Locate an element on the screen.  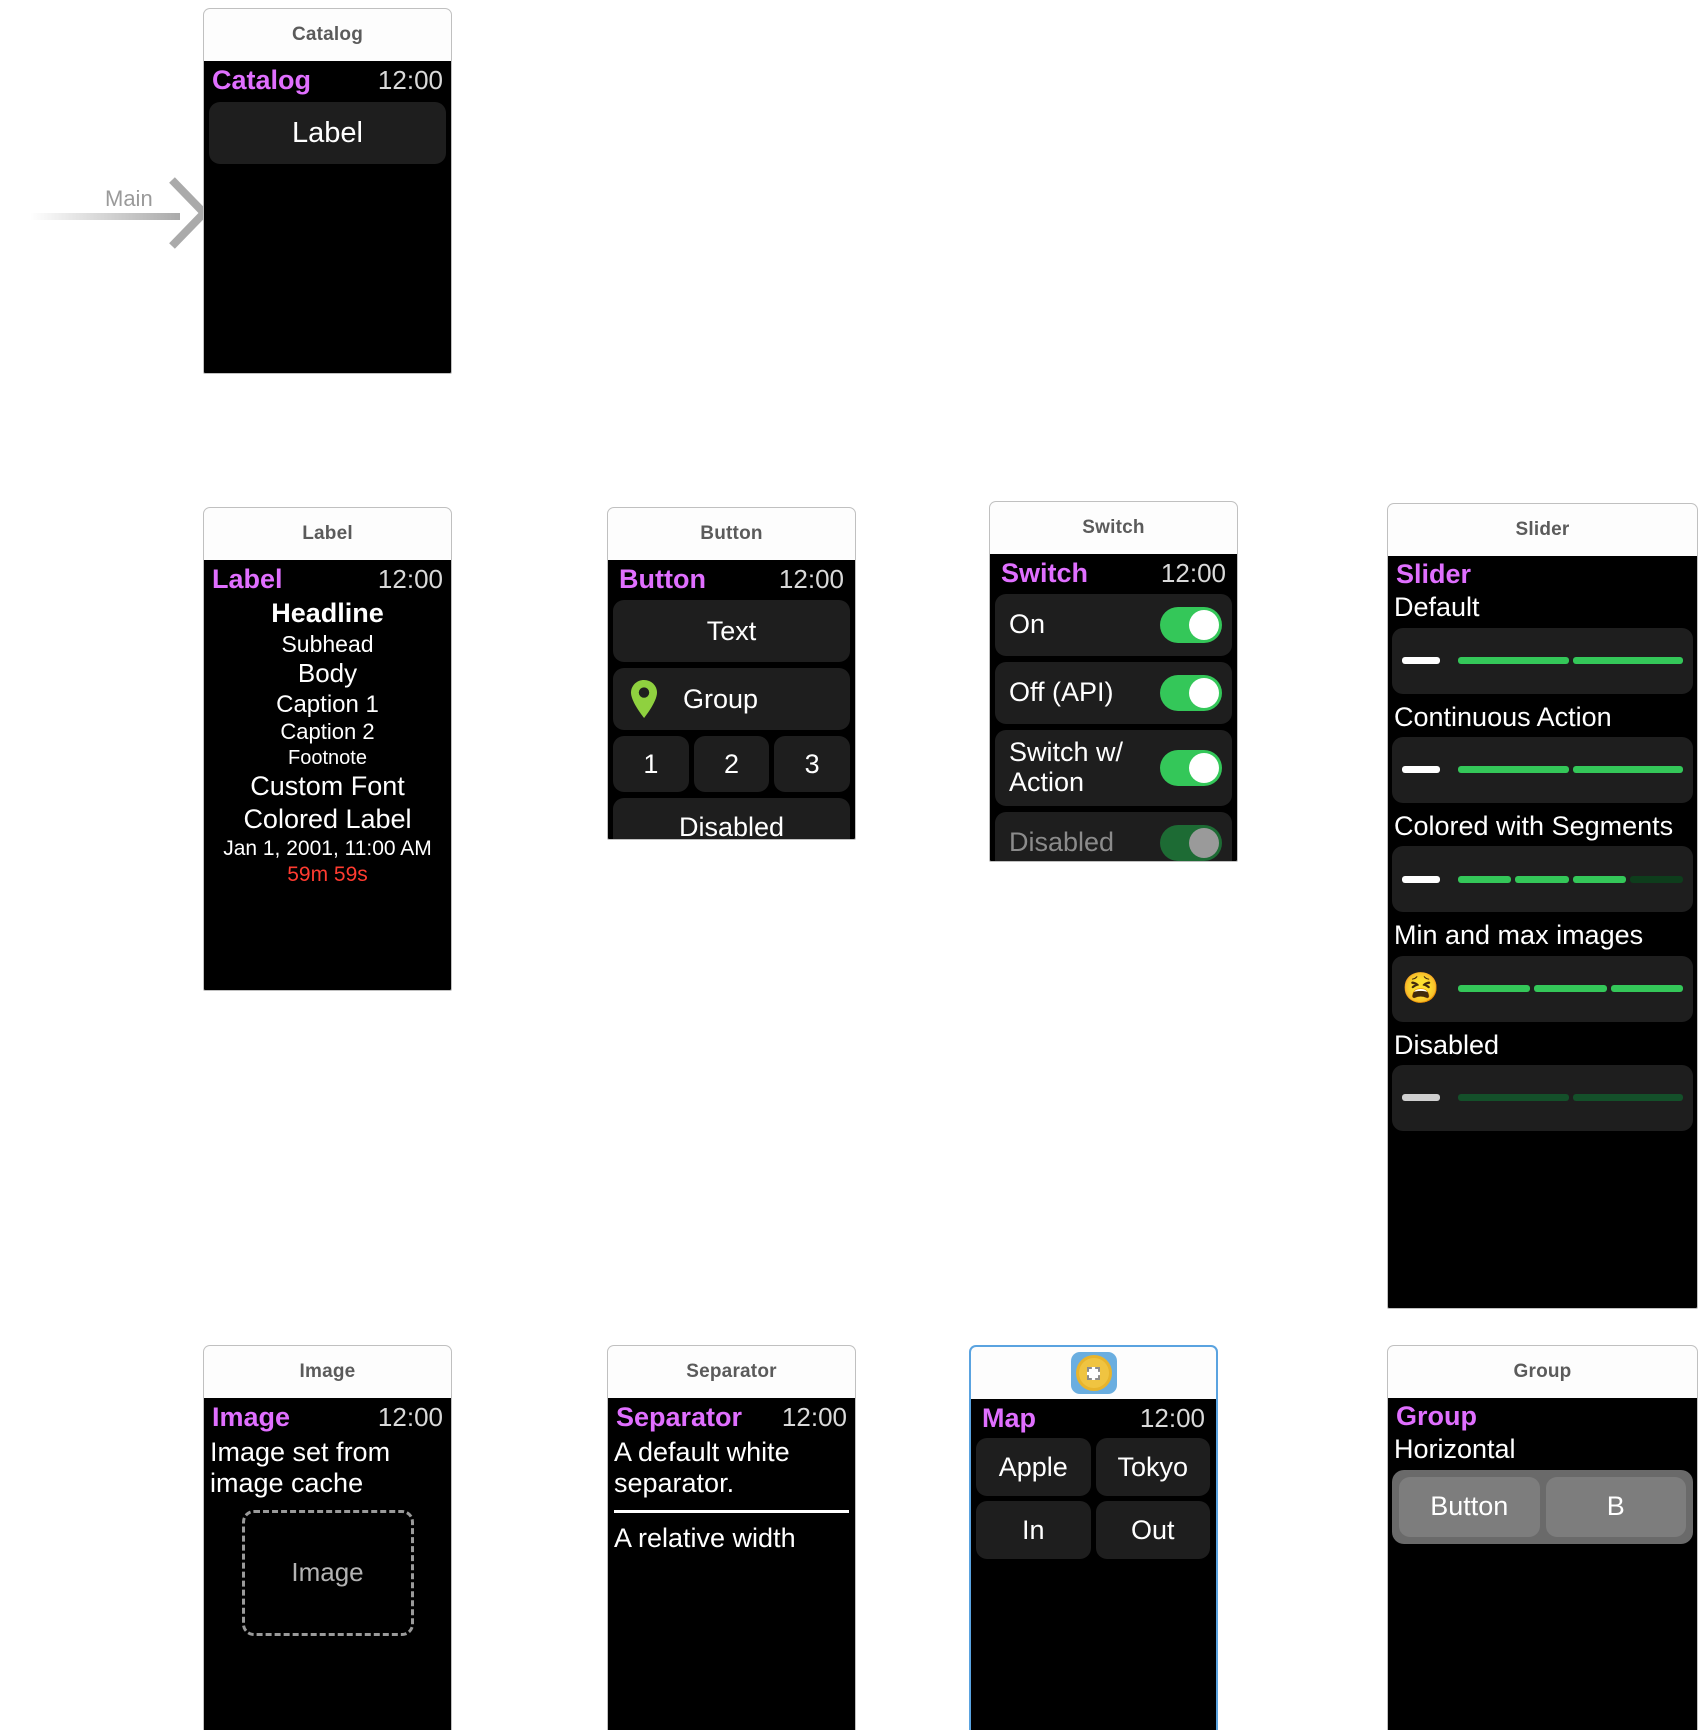
watch-time-image: 12:00 is located at coordinates (410, 1417).